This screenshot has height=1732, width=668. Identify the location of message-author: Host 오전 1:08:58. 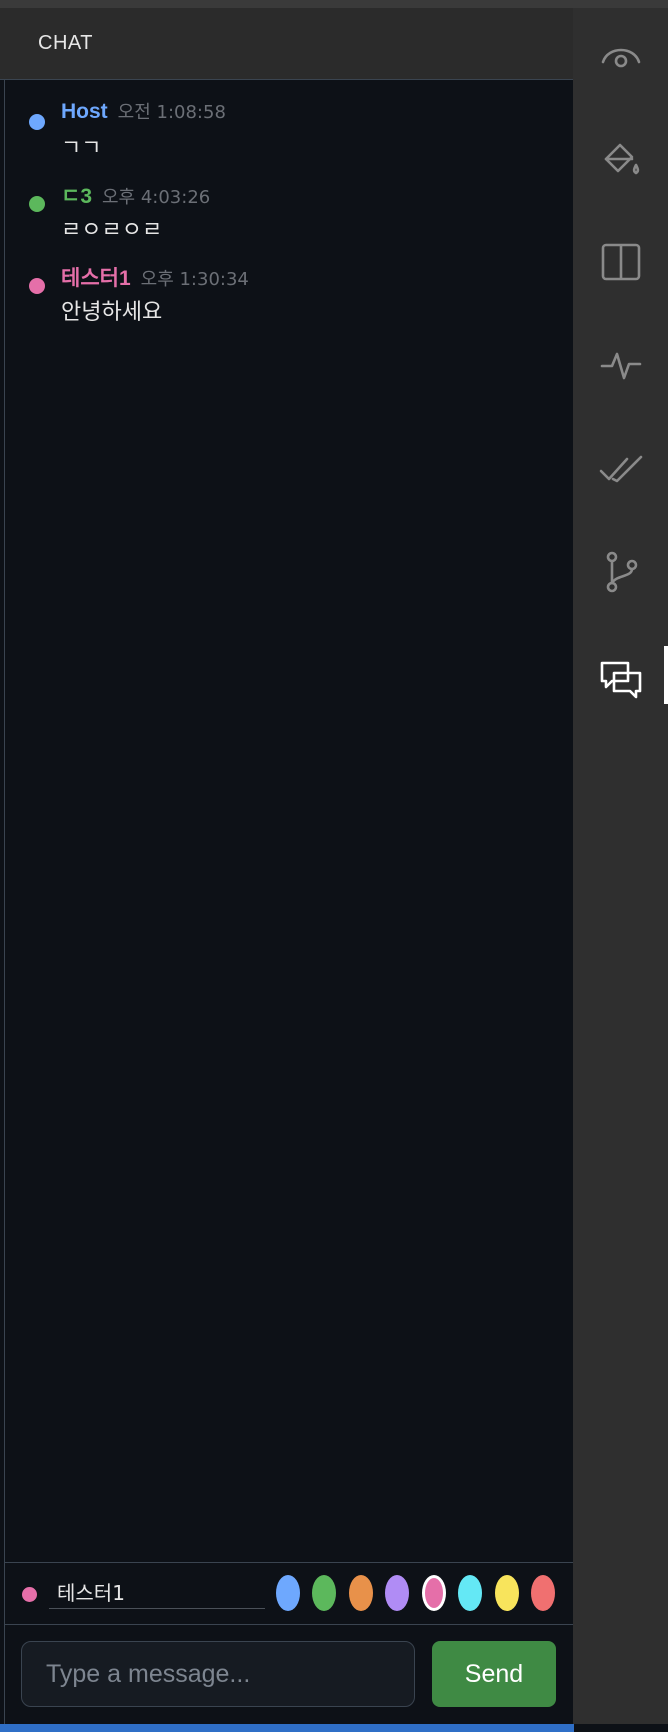
(143, 111).